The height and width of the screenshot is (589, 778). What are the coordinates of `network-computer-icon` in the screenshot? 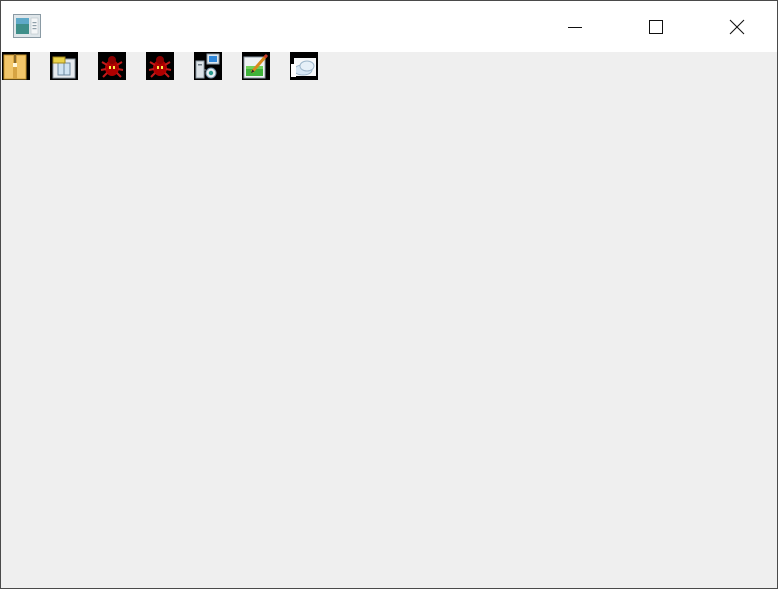 It's located at (207, 66).